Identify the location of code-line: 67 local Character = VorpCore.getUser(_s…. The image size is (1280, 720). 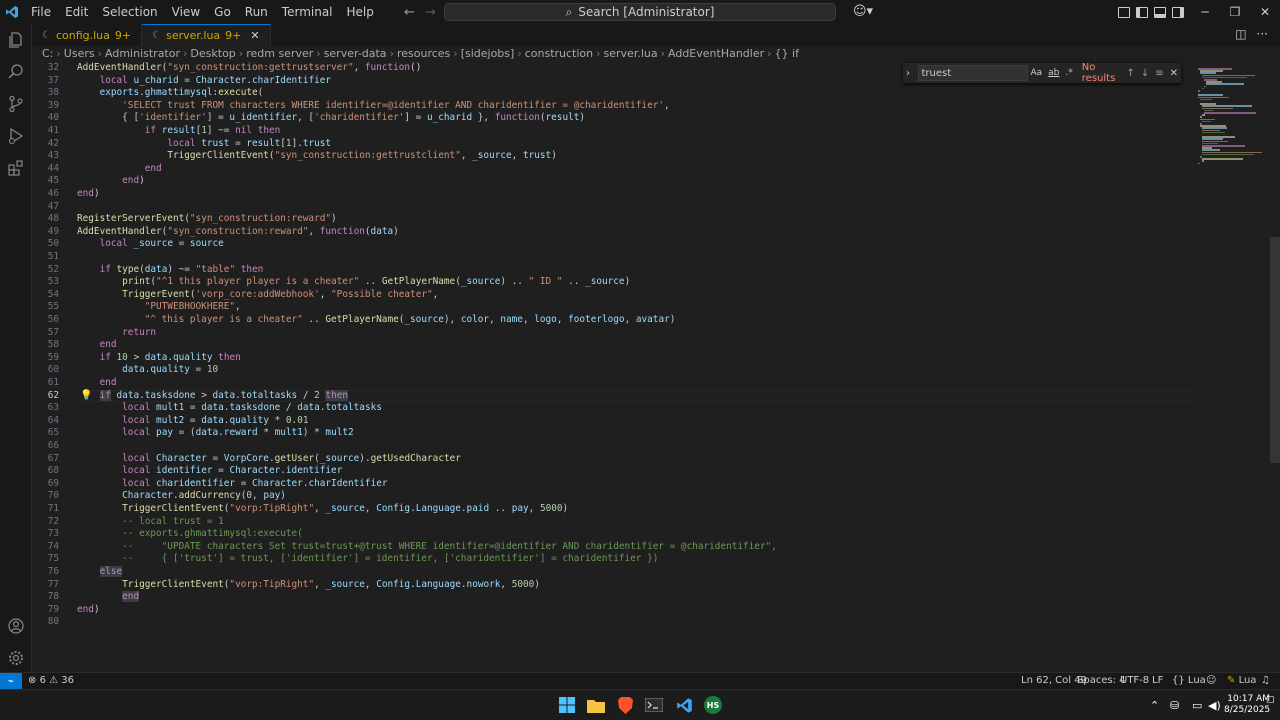
(612, 459).